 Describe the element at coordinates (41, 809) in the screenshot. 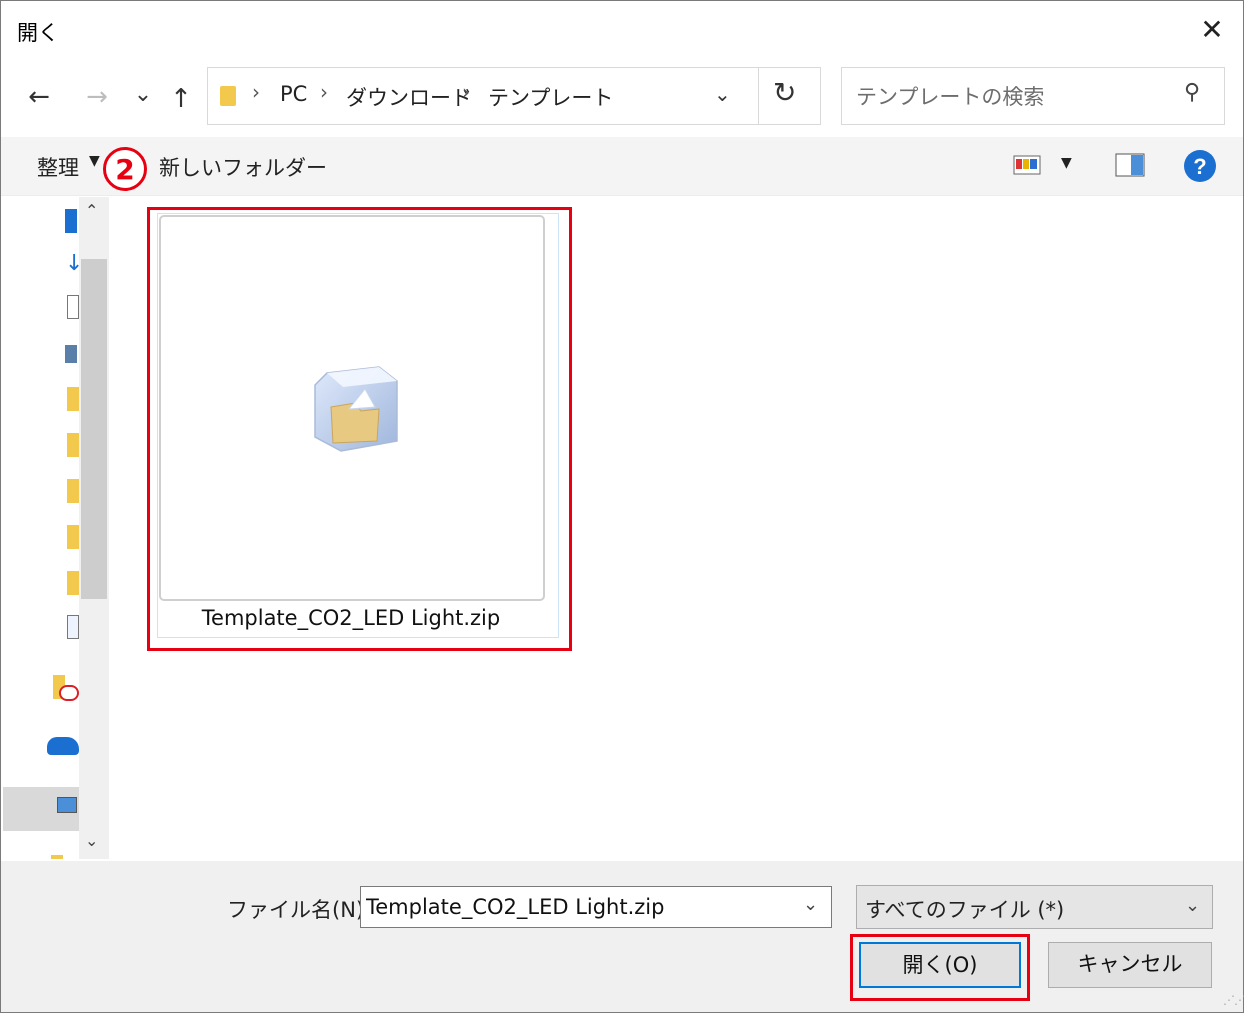

I see `this-pc-selected` at that location.